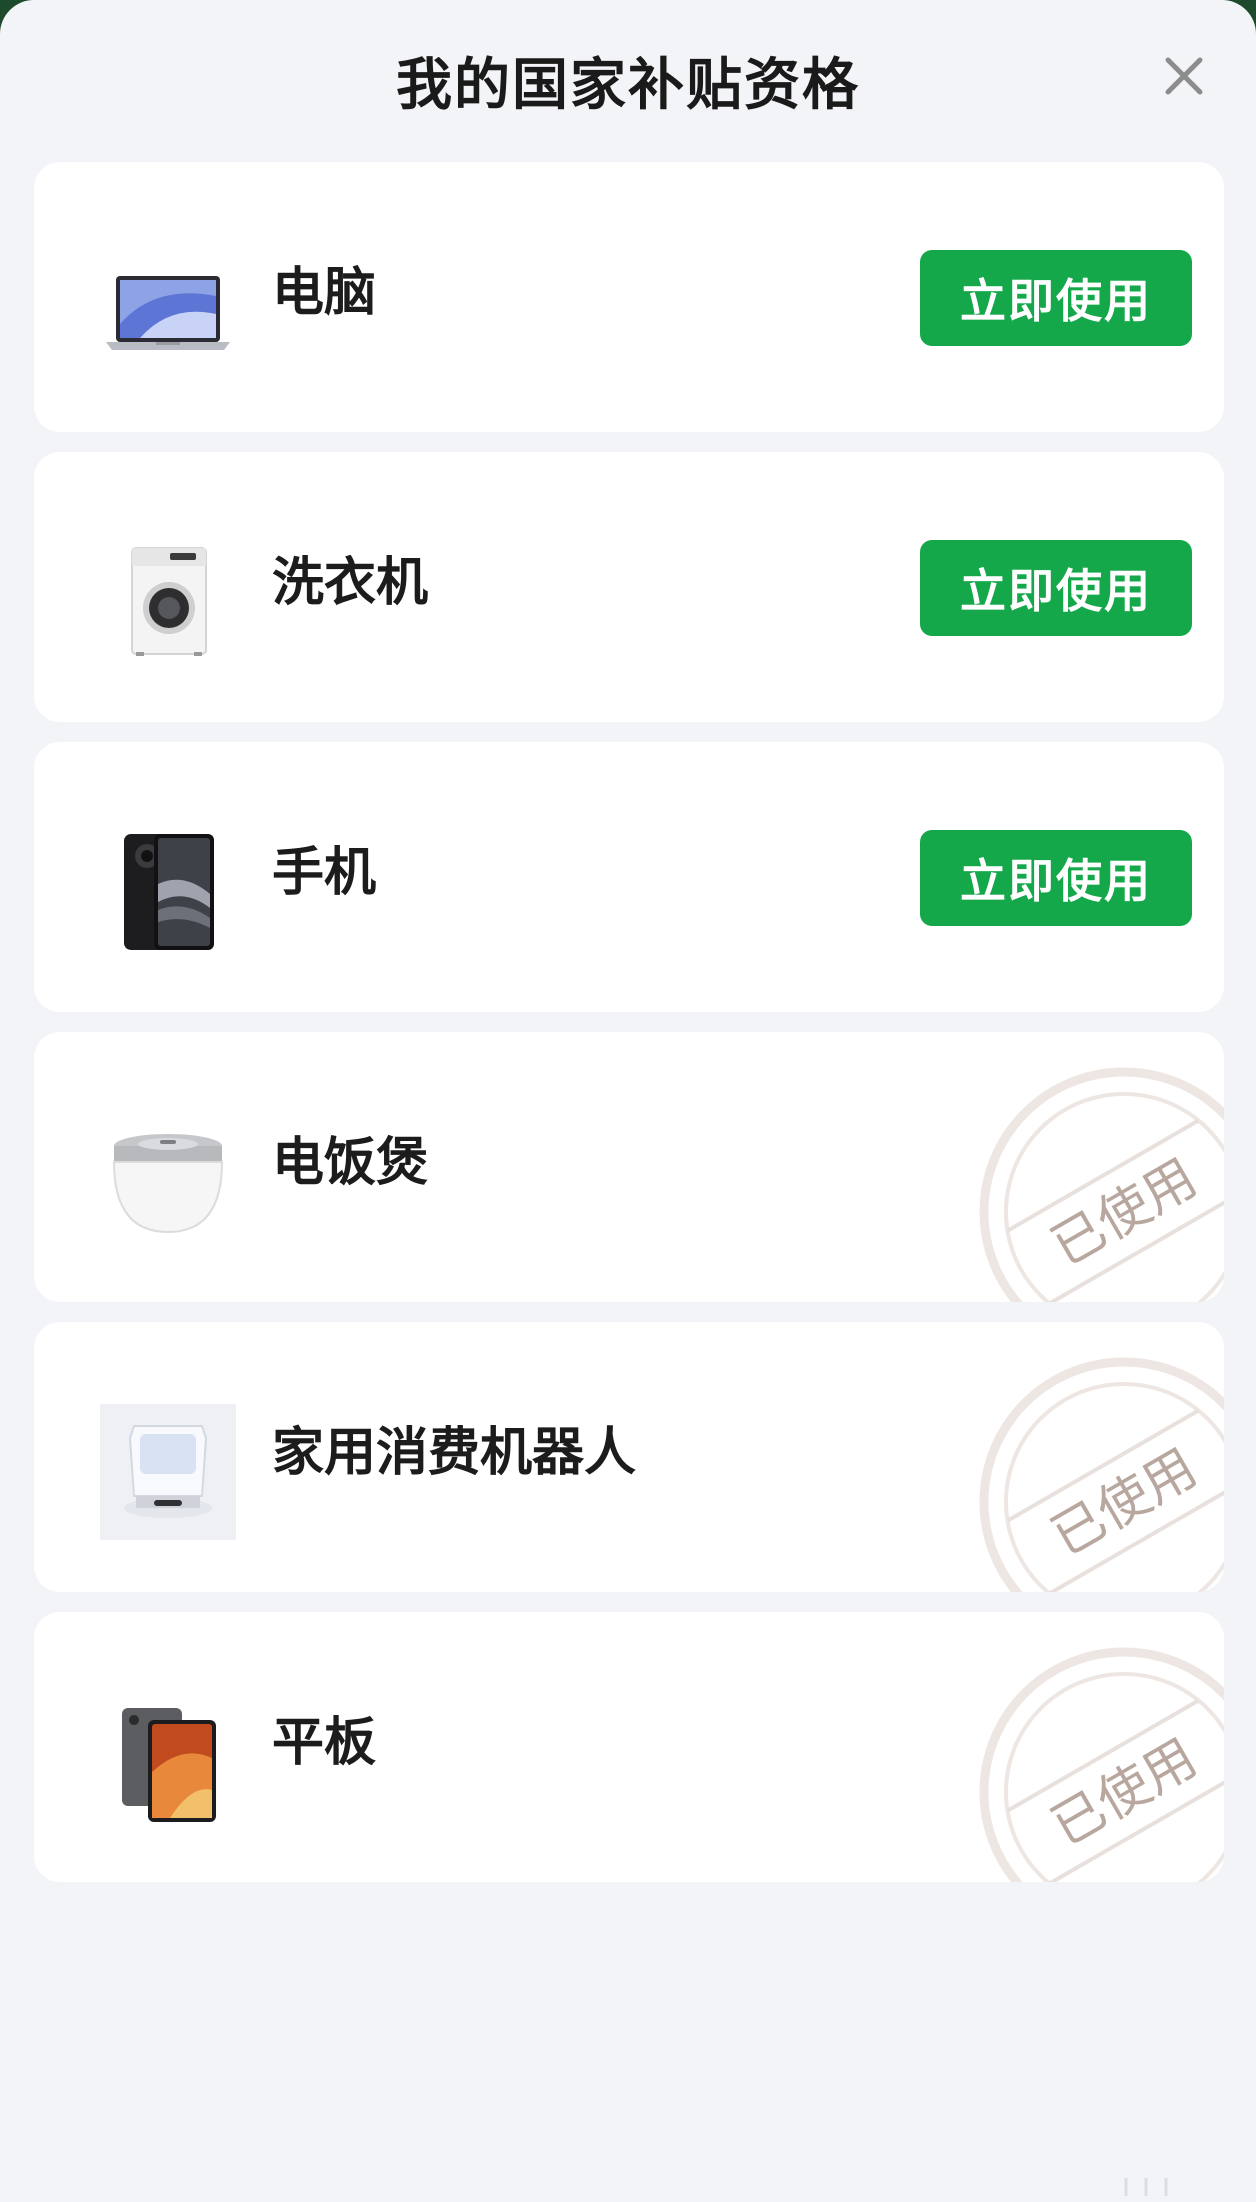 The width and height of the screenshot is (1256, 2202). Describe the element at coordinates (168, 312) in the screenshot. I see `laptop-icon` at that location.